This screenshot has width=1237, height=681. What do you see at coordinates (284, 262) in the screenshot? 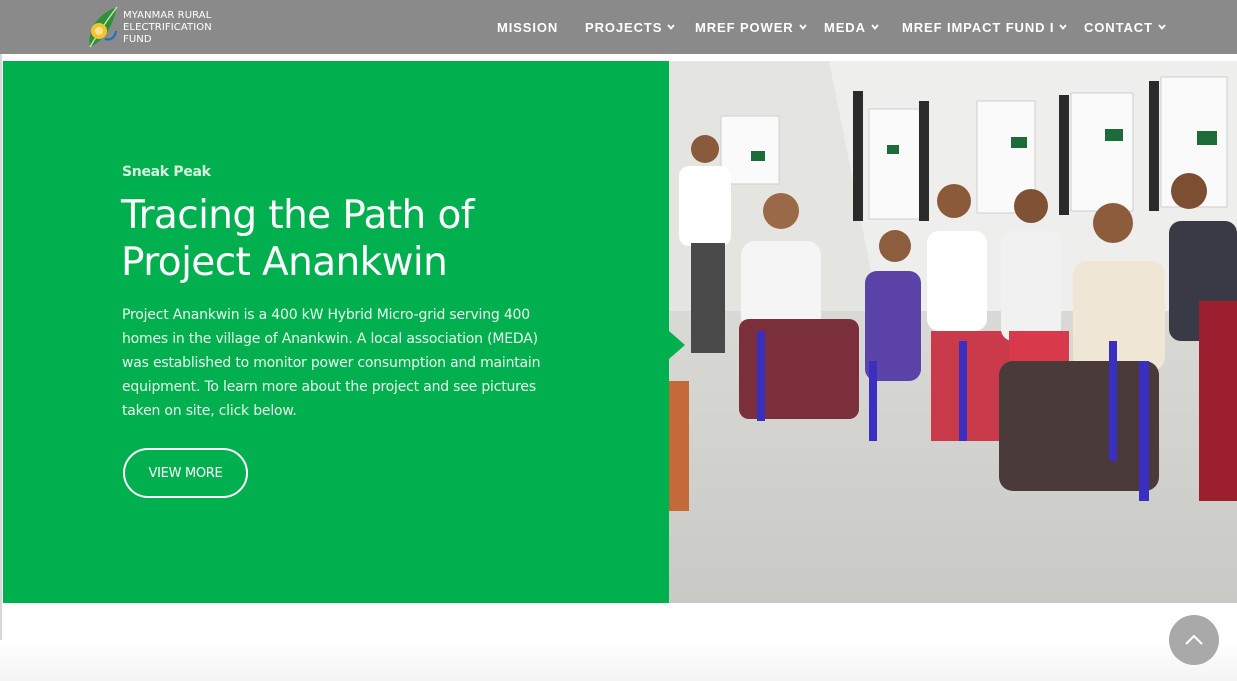
I see `hero-title-line-2: Project Anankwin` at bounding box center [284, 262].